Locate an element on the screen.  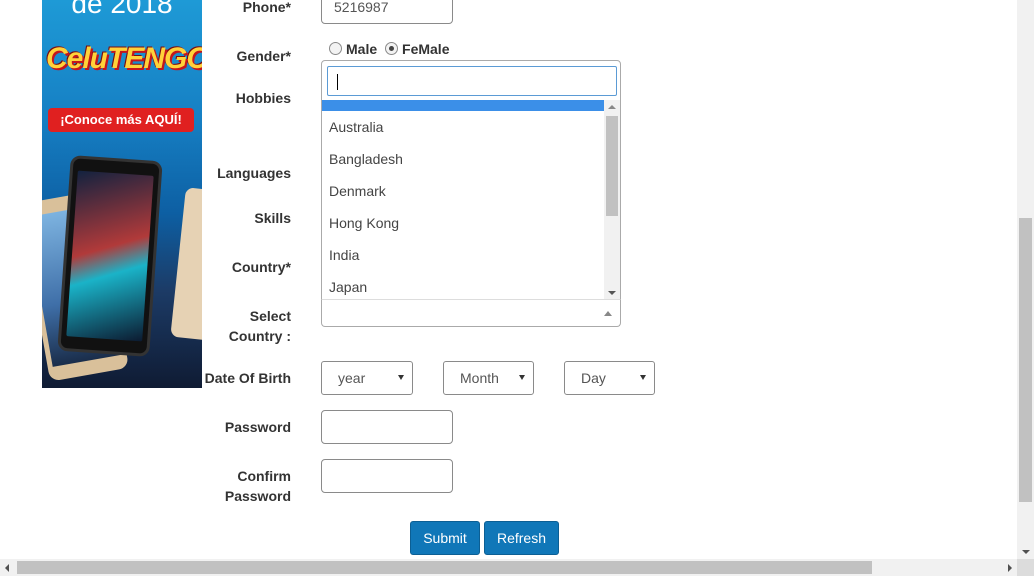
dropdown-scroll-thumb is located at coordinates (612, 166).